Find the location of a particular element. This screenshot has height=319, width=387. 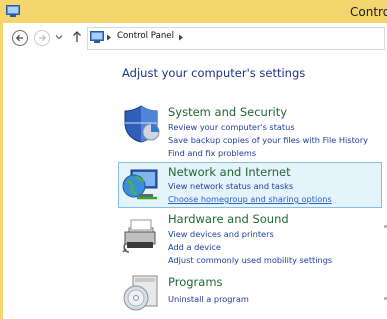

disc-programs-icon is located at coordinates (141, 292).